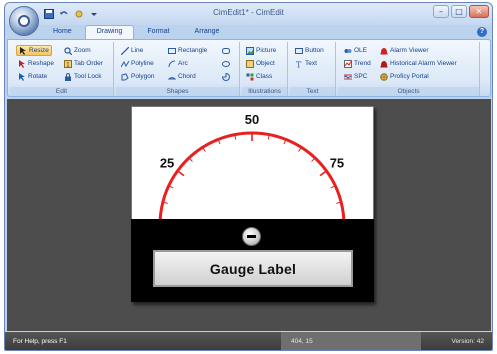  Describe the element at coordinates (190, 159) in the screenshot. I see `gauge-minor-tick` at that location.